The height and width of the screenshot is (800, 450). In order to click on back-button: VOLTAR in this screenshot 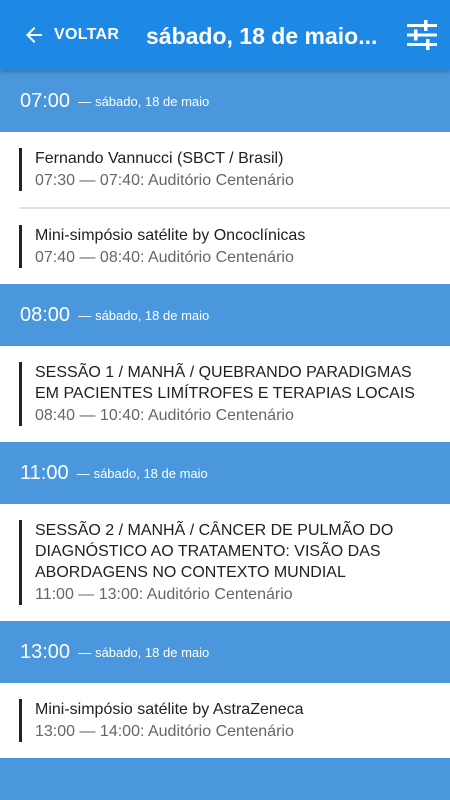, I will do `click(70, 35)`.